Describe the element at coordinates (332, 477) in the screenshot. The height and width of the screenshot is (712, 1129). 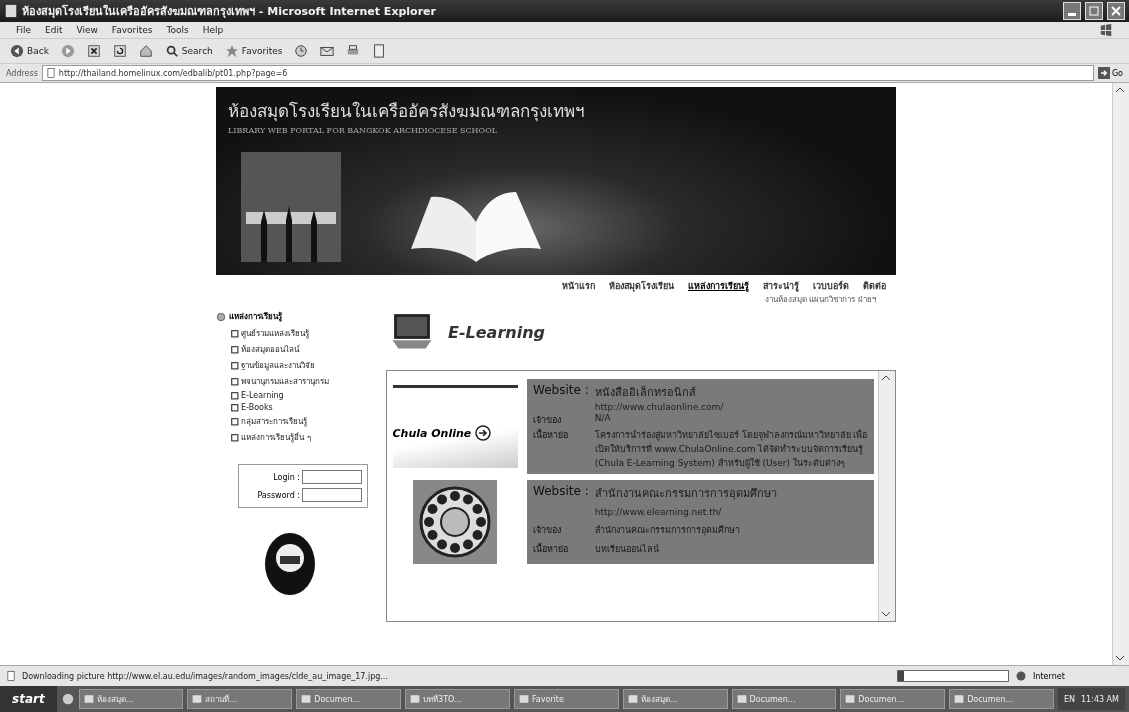
I see `login-field` at that location.